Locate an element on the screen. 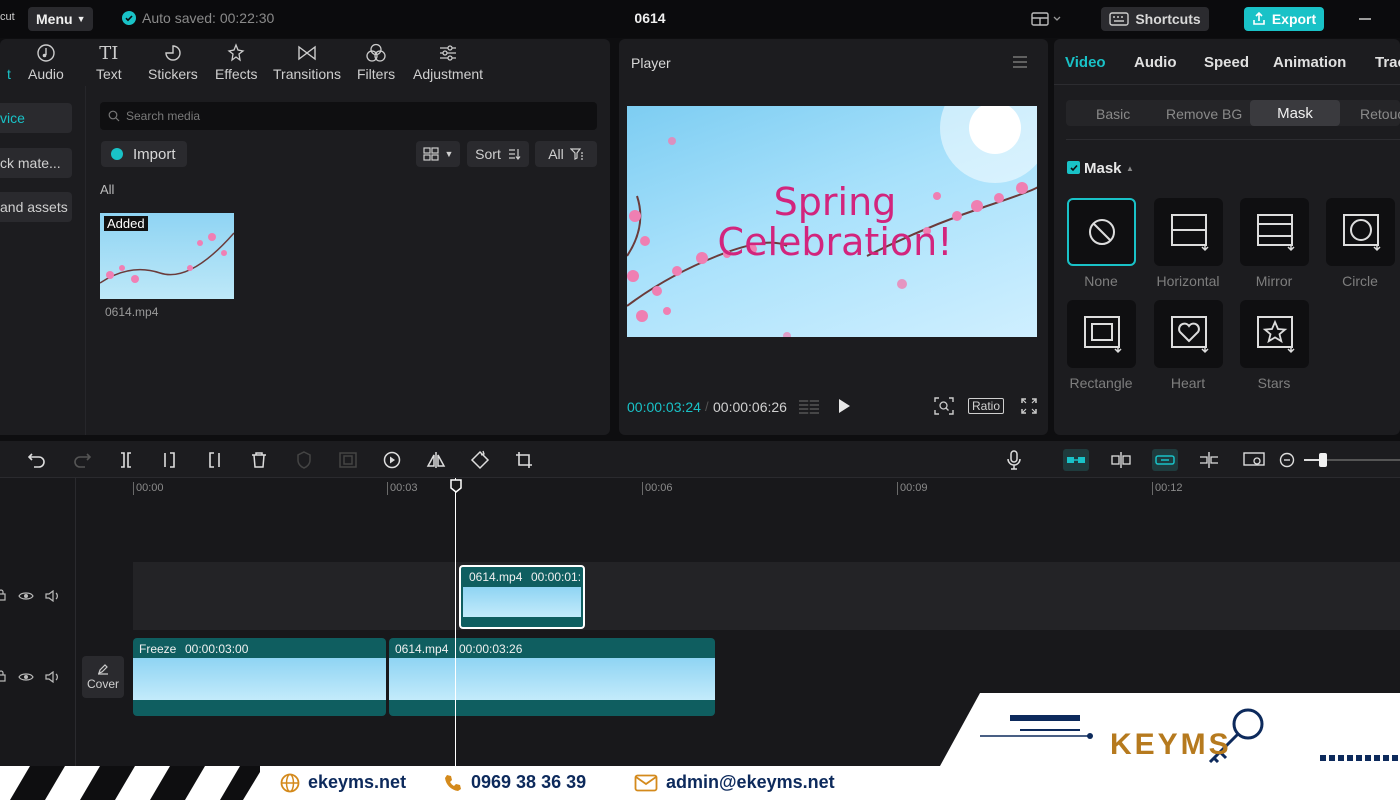 The image size is (1400, 800). undo-icon is located at coordinates (37, 460).